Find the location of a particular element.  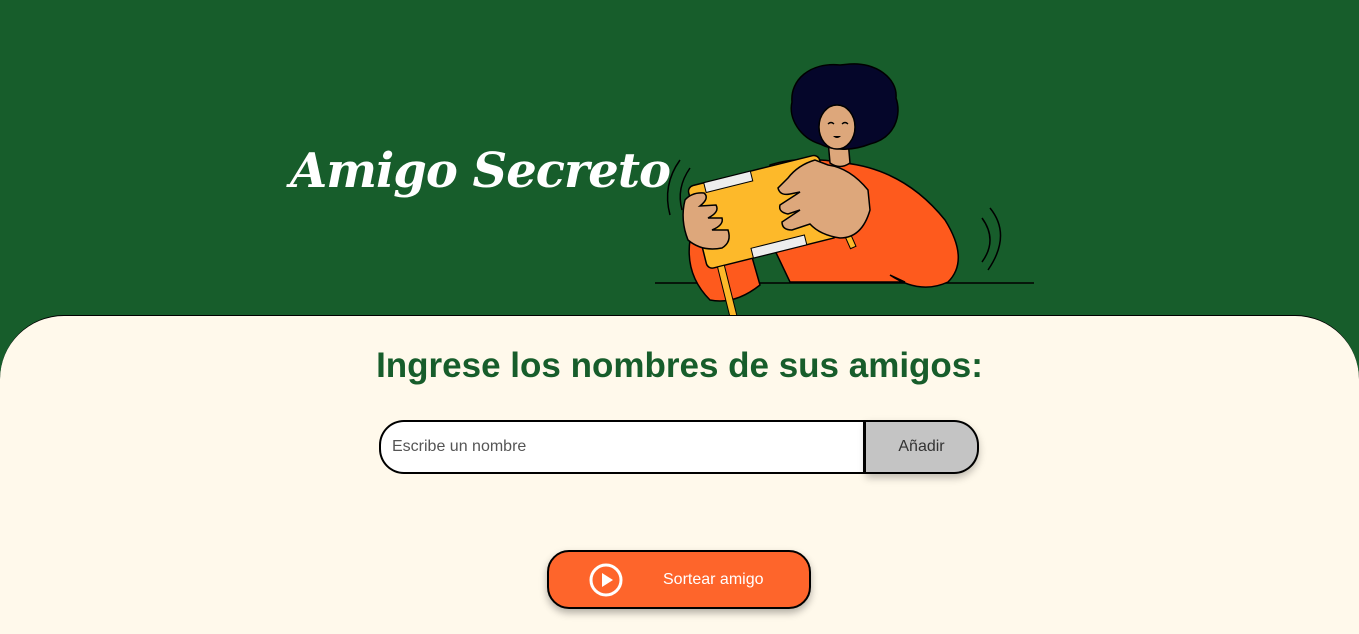

draw-button-label: Sortear amigo is located at coordinates (713, 579).